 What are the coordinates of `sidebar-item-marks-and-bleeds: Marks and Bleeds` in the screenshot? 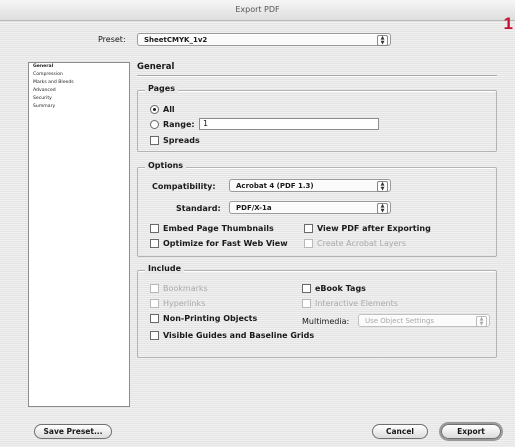 It's located at (79, 83).